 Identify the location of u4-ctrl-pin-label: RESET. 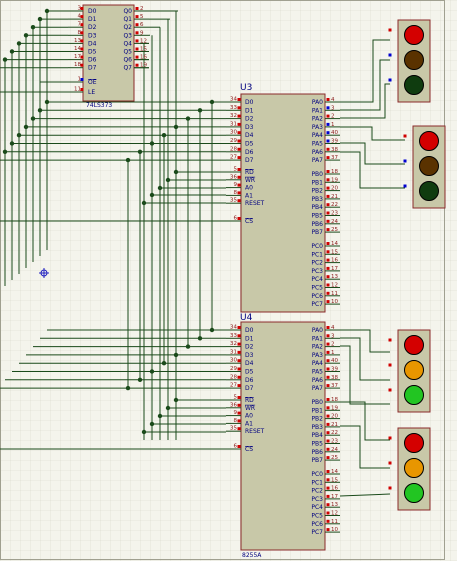
(255, 431).